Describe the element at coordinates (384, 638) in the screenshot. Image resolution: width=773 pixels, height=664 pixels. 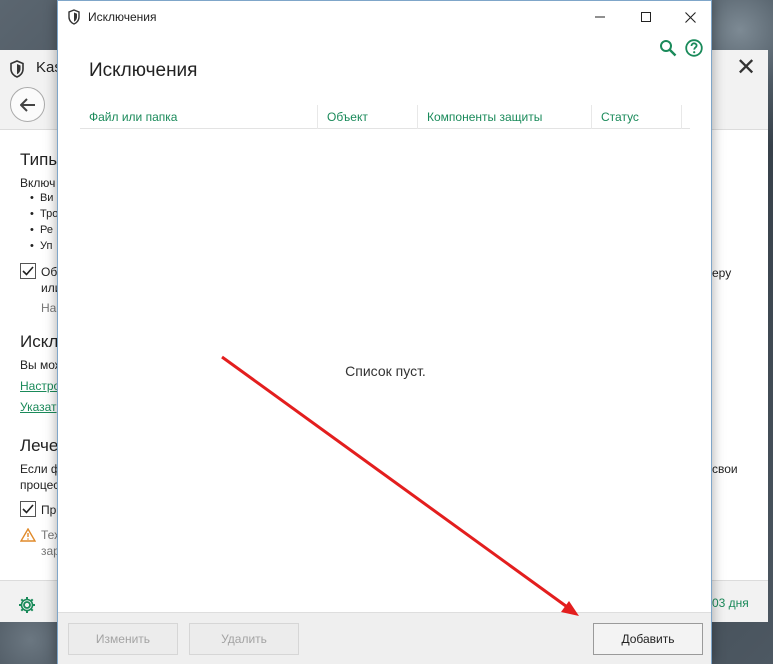
I see `dialog-button-bar: Изменить Удалить Добавить` at that location.